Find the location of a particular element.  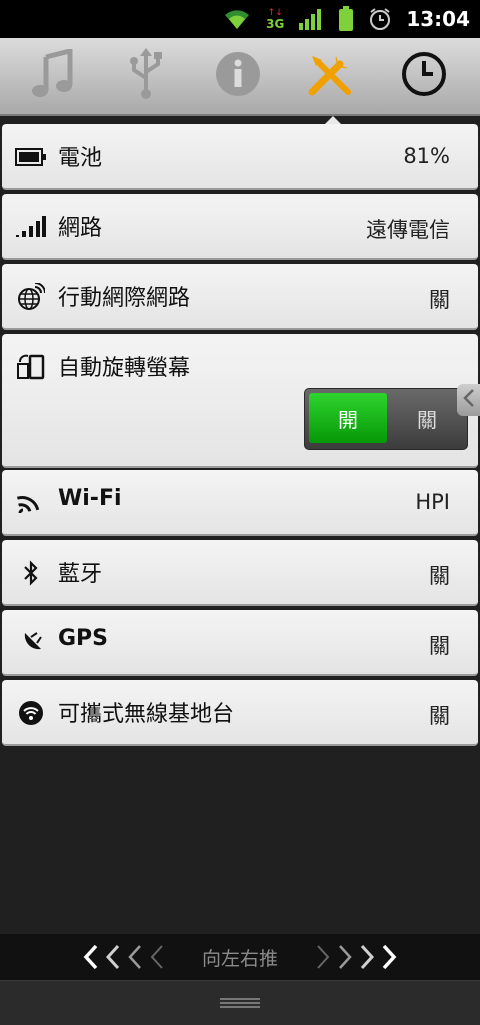

hotspot-label: 可攜式無線基地台 is located at coordinates (146, 714).